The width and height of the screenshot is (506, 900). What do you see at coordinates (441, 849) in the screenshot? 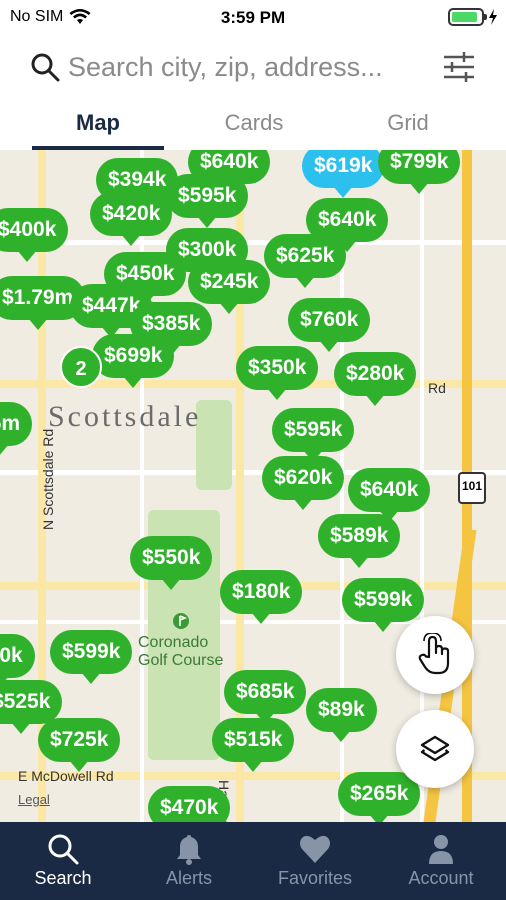
I see `person-icon` at bounding box center [441, 849].